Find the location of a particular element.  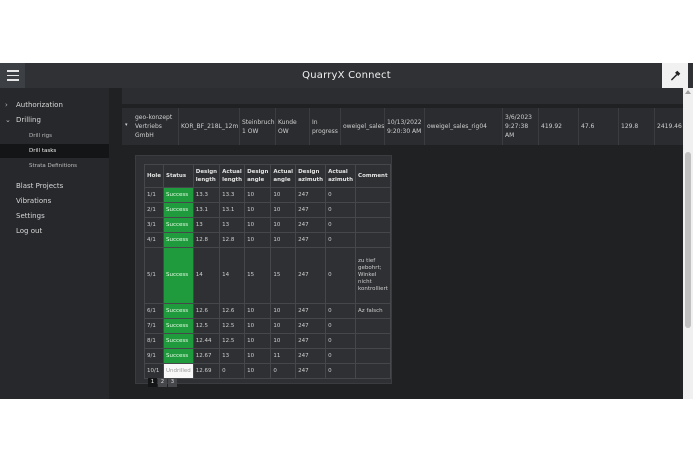

table-cell: 2/1 is located at coordinates (154, 210).